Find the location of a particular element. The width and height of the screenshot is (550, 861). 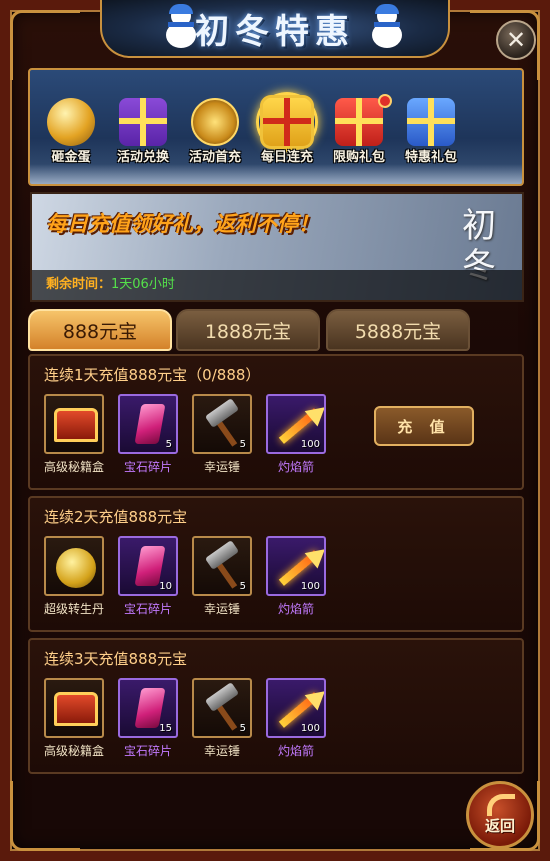

item-quantity: 10 is located at coordinates (165, 586).